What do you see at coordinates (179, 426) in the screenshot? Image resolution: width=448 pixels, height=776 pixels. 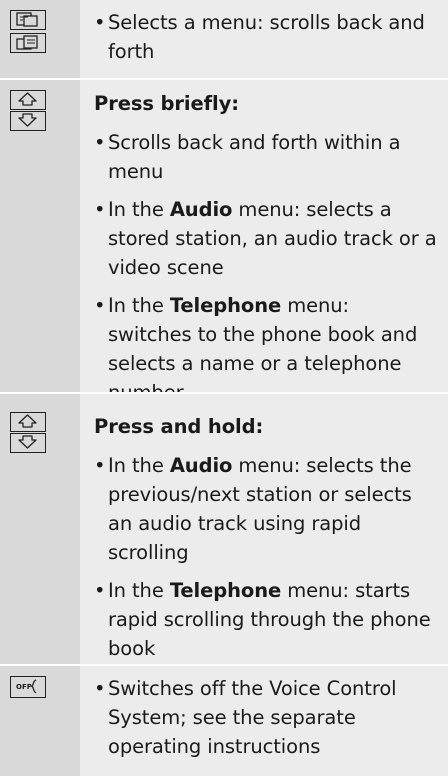 I see `section-heading: Press and hold:` at bounding box center [179, 426].